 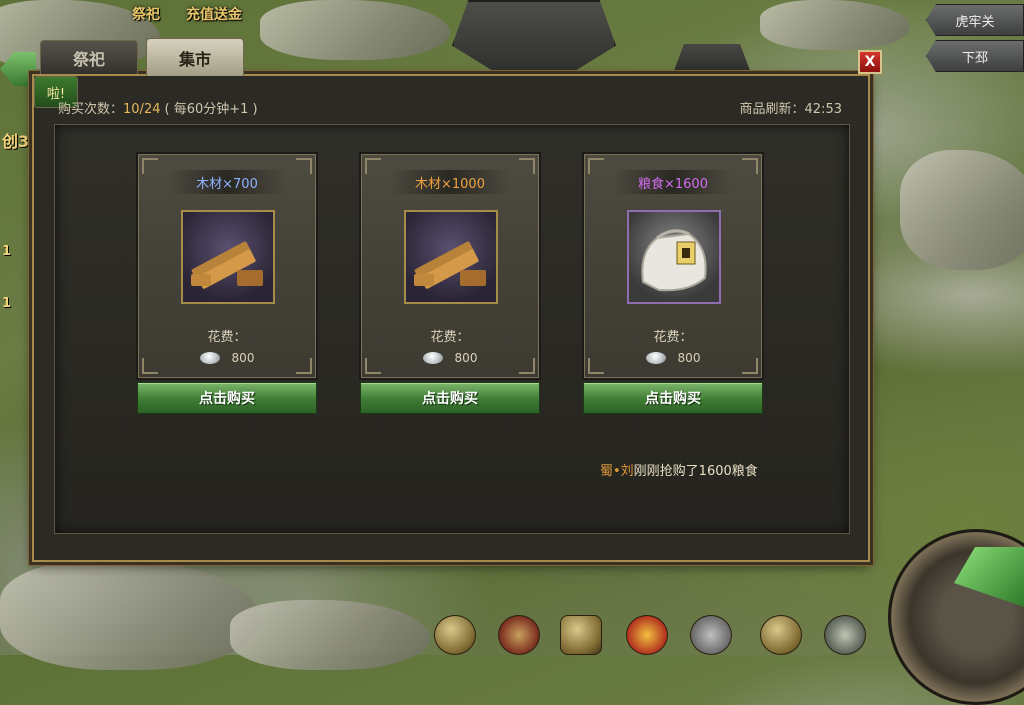 What do you see at coordinates (519, 635) in the screenshot?
I see `warrior-icon` at bounding box center [519, 635].